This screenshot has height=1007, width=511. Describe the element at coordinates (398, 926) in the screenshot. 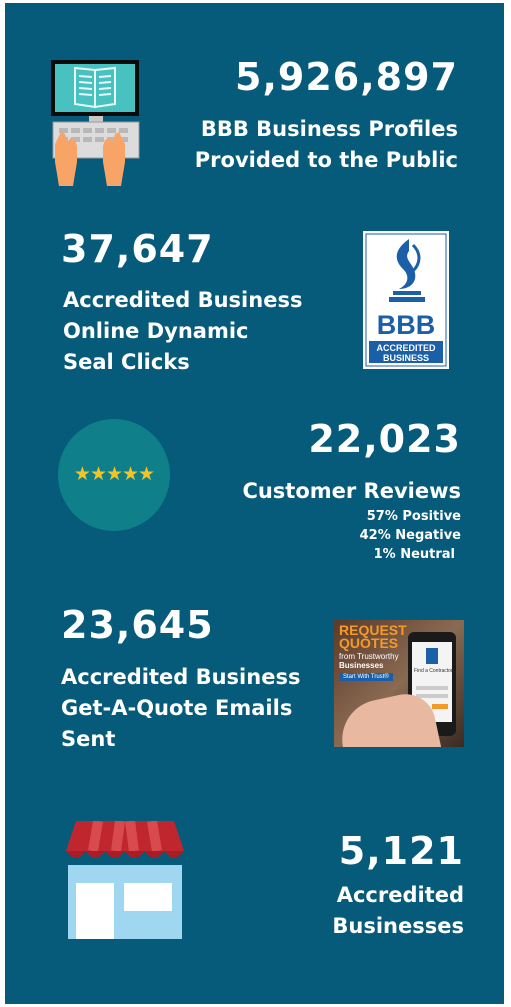

I see `accredited-label-line: Businesses` at that location.